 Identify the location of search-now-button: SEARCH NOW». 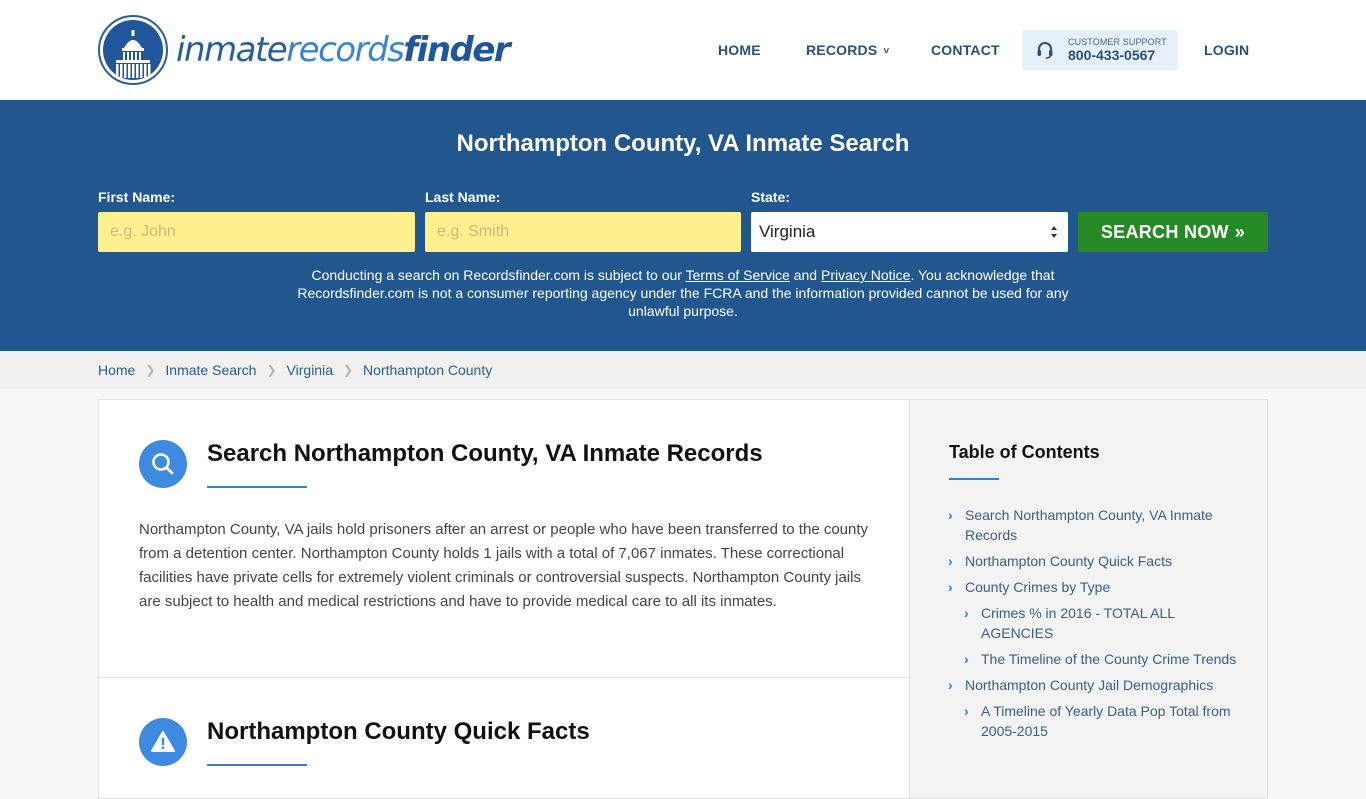
(1173, 232).